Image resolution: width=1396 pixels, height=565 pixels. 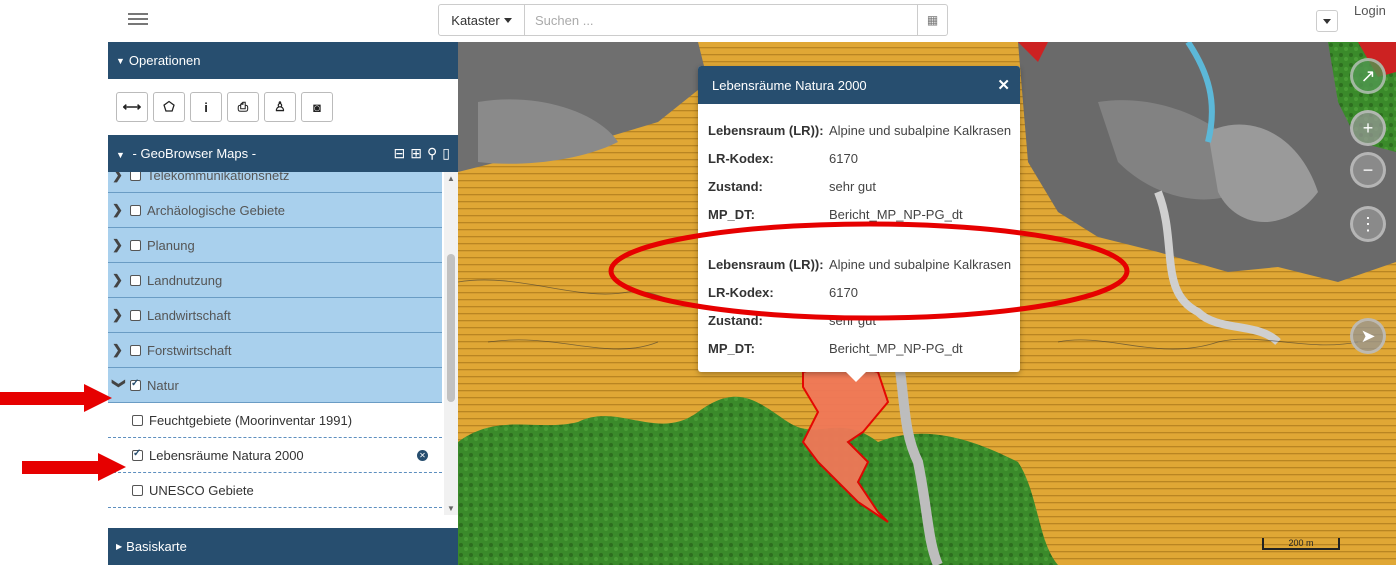 I want to click on scroll-down-icon: ▼, so click(x=451, y=508).